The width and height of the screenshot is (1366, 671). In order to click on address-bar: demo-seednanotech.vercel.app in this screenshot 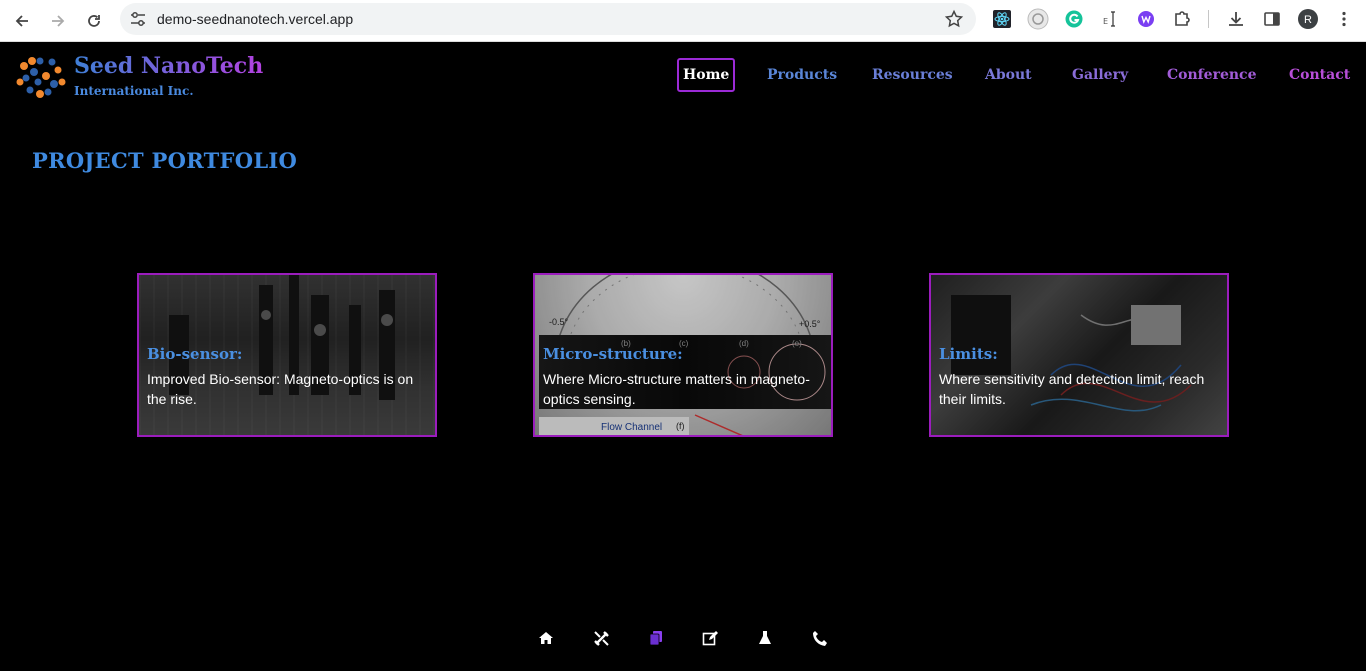, I will do `click(548, 19)`.